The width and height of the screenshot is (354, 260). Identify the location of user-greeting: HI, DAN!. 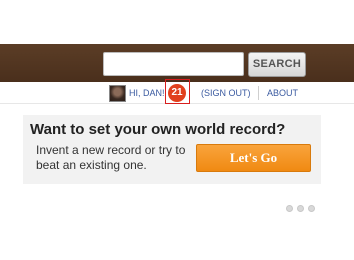
(147, 93).